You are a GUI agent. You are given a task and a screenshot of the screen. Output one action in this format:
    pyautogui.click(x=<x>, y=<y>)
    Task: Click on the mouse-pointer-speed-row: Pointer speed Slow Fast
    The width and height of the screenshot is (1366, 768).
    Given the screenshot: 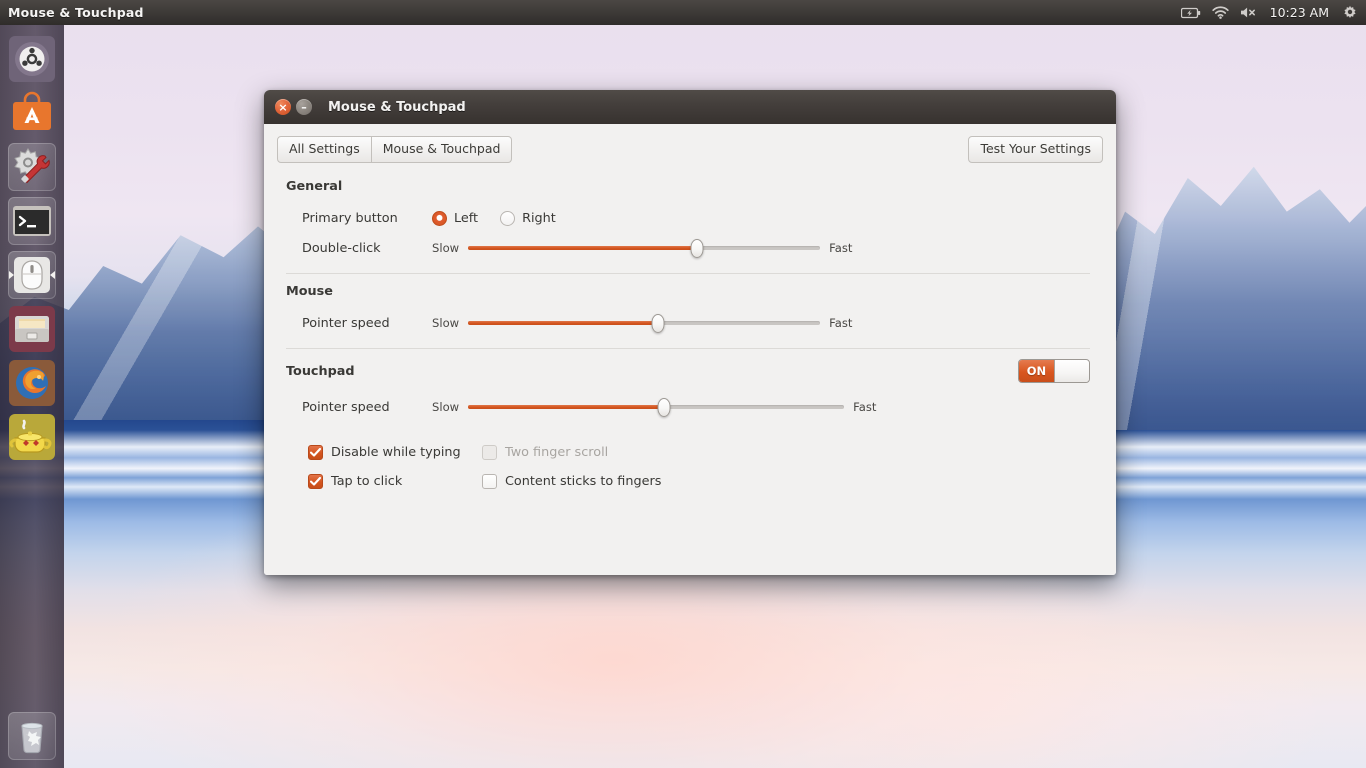 What is the action you would take?
    pyautogui.click(x=688, y=323)
    